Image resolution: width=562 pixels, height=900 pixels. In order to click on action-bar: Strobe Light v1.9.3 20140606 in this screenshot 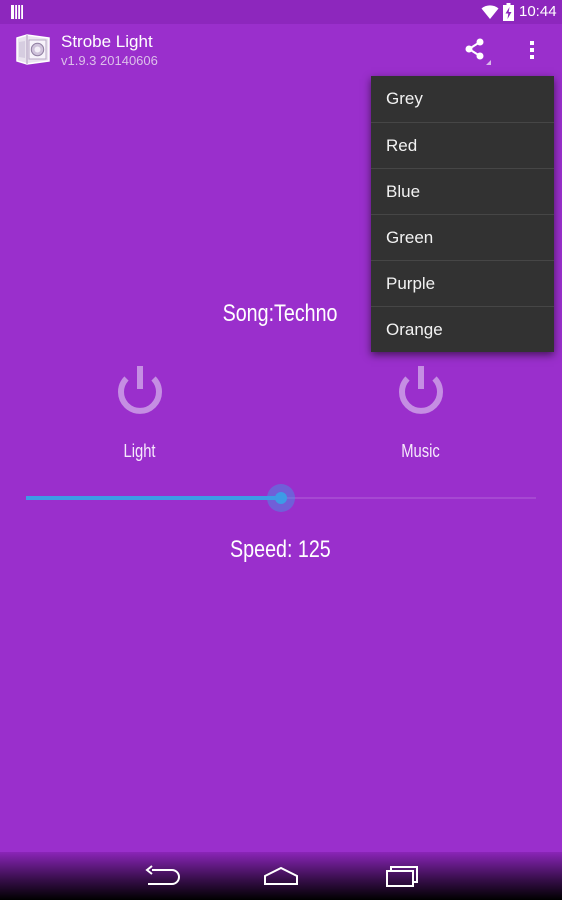, I will do `click(281, 50)`.